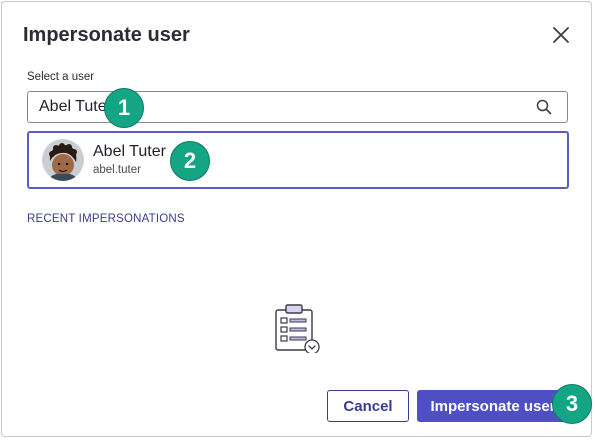  Describe the element at coordinates (106, 219) in the screenshot. I see `recent-impersonations-heading: RECENT IMPERSONATIONS` at that location.